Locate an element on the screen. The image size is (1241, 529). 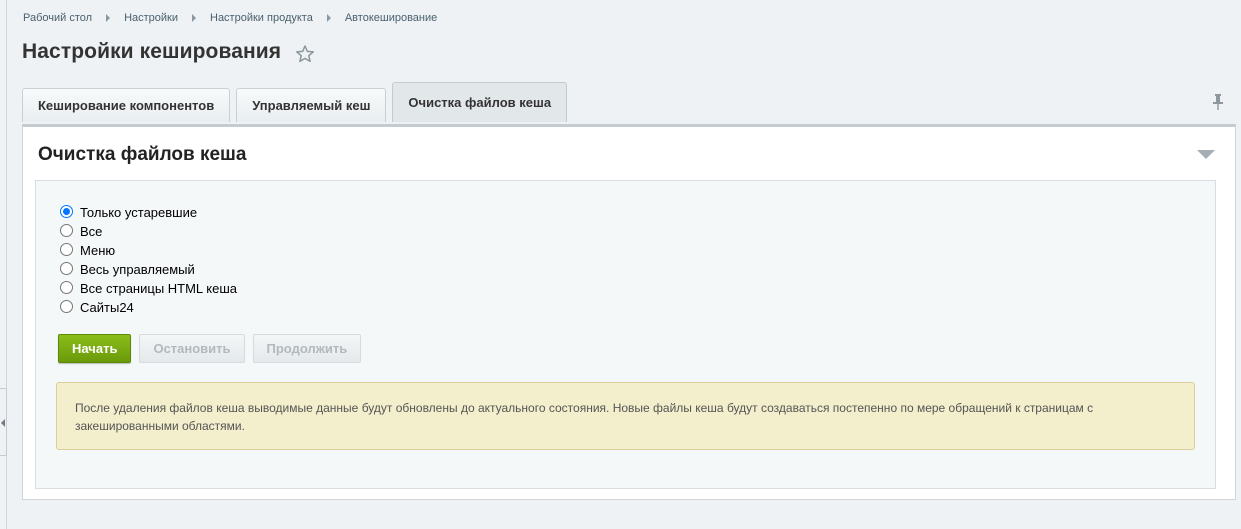
option-label: Все страницы HTML кеша is located at coordinates (159, 288).